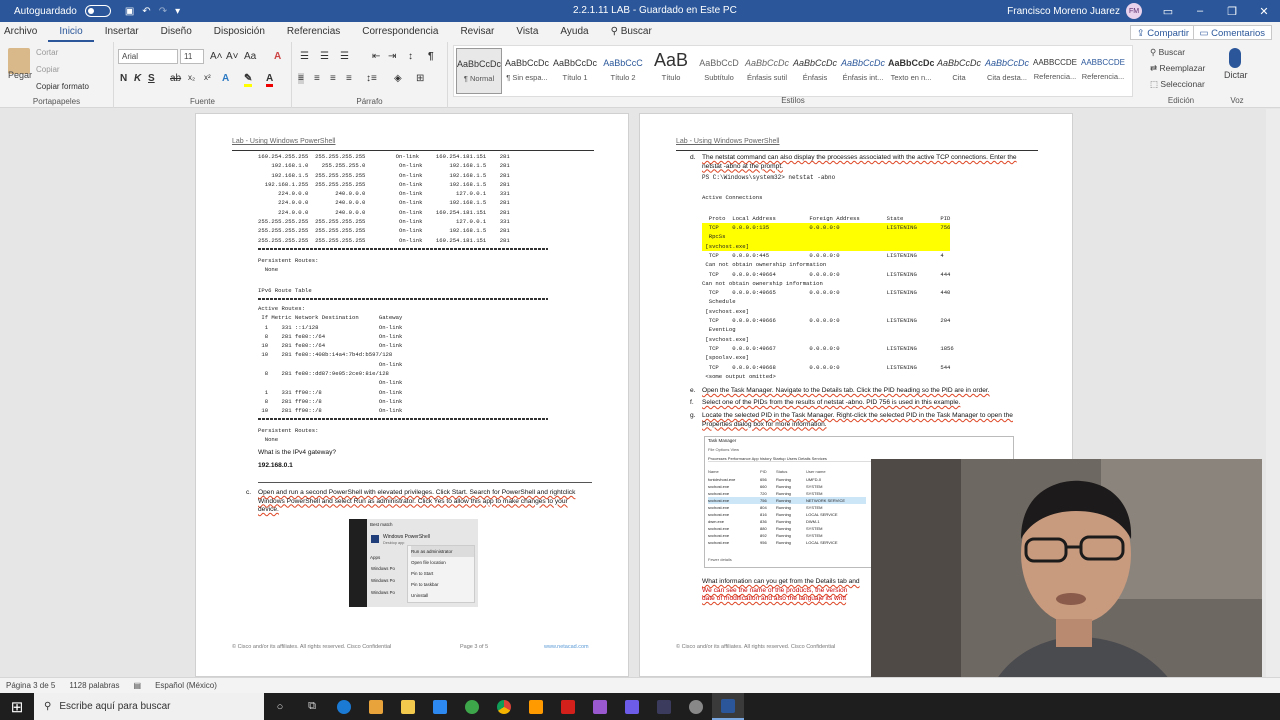 The height and width of the screenshot is (720, 1280). I want to click on cut-button: Cortar, so click(47, 52).